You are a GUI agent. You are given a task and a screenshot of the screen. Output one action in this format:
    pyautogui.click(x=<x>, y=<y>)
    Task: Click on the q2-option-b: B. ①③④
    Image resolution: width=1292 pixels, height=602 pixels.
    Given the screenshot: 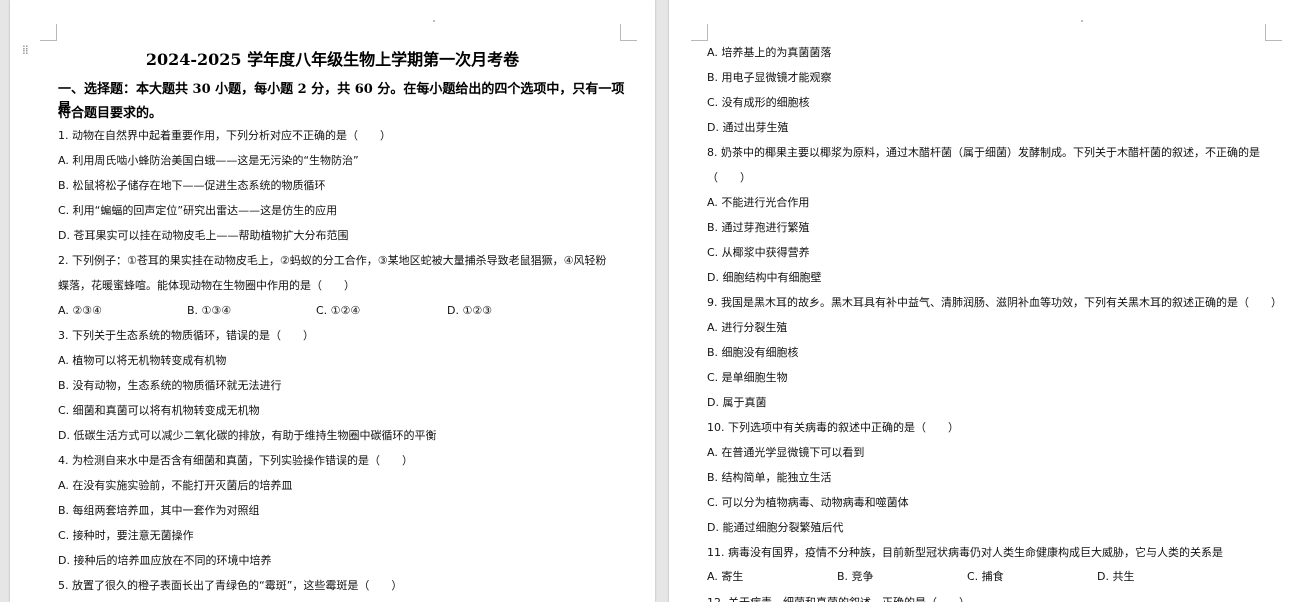 What is the action you would take?
    pyautogui.click(x=209, y=310)
    